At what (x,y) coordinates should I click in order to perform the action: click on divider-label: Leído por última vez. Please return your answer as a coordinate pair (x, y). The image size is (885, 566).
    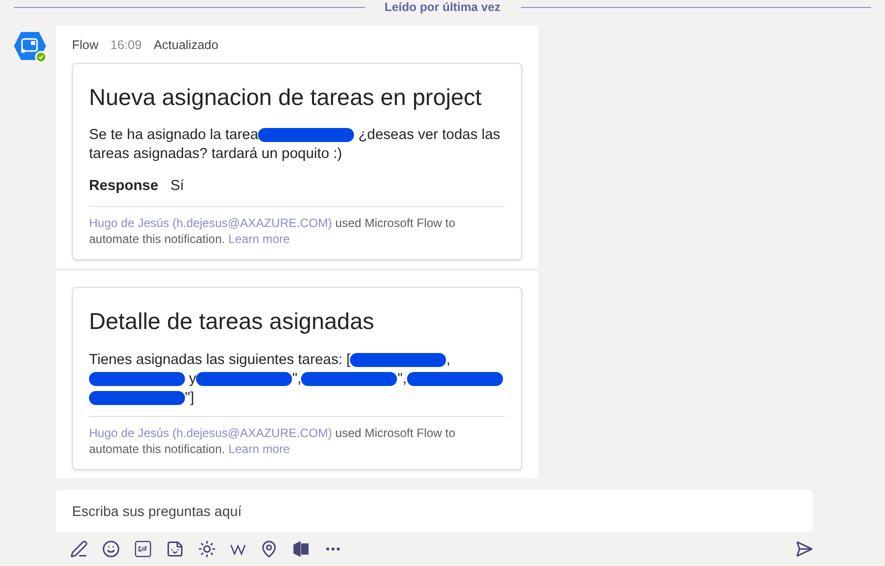
    Looking at the image, I should click on (442, 8).